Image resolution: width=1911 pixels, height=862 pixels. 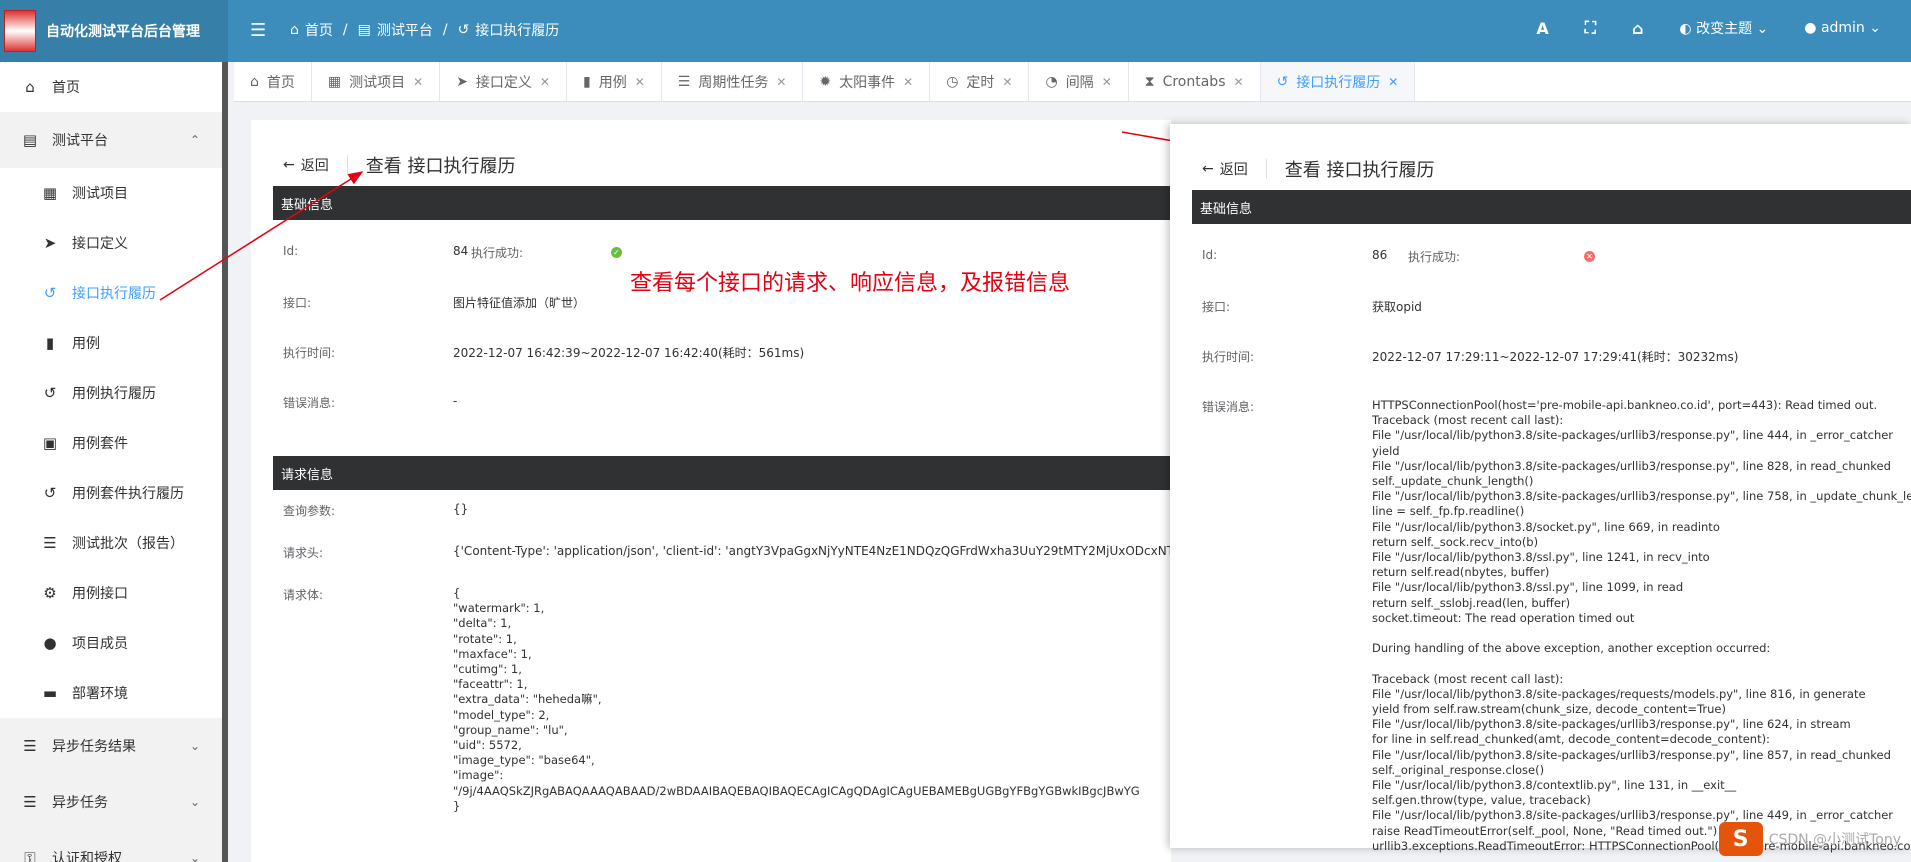 I want to click on sidebar-item: ➤ 接口定义, so click(x=111, y=243).